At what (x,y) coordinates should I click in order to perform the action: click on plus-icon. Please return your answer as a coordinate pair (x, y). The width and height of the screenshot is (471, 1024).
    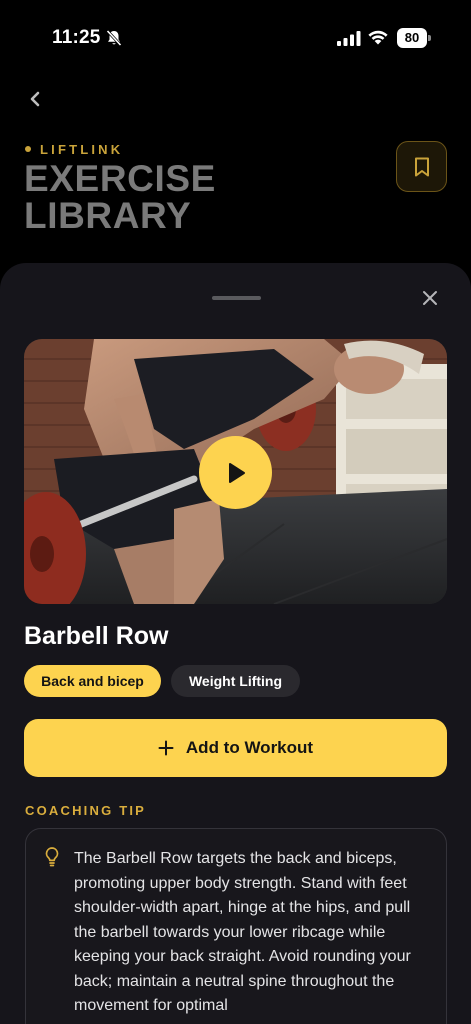
    Looking at the image, I should click on (166, 748).